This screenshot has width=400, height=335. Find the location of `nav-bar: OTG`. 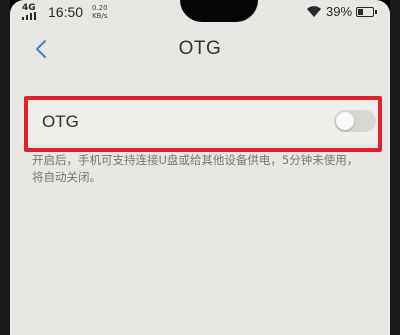

nav-bar: OTG is located at coordinates (200, 48).